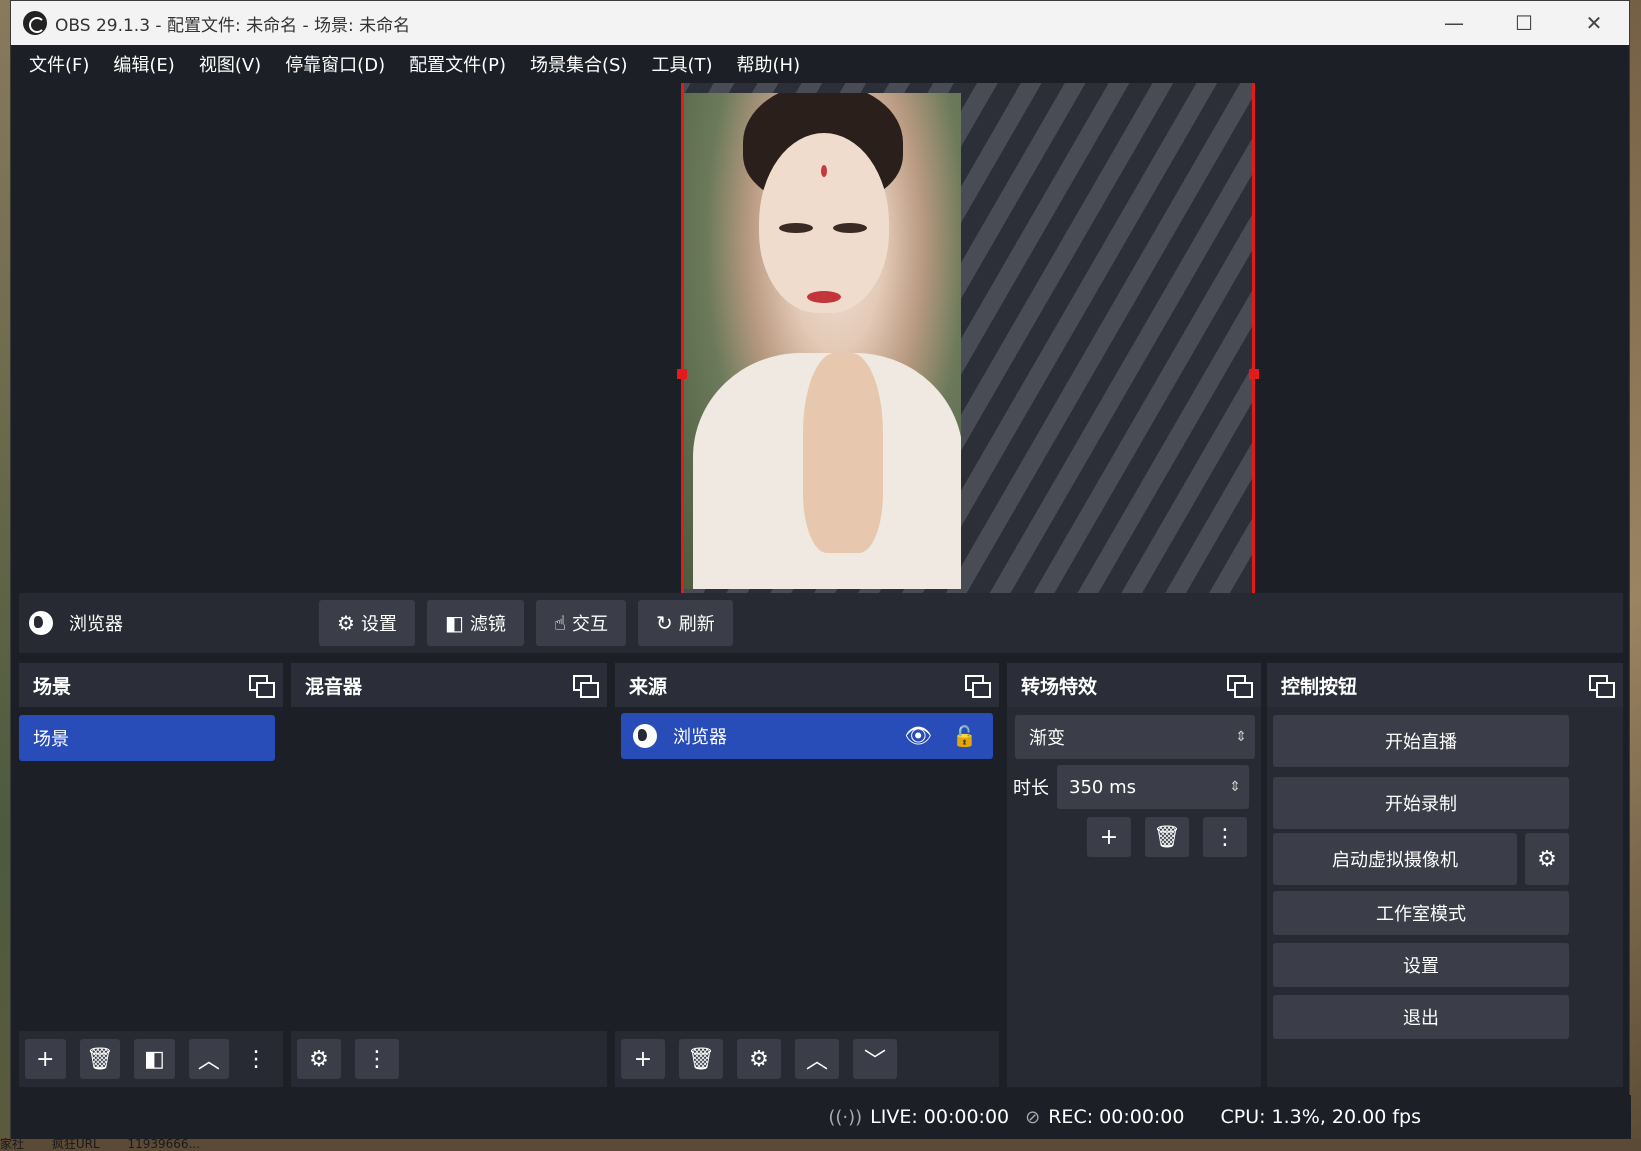 Image resolution: width=1641 pixels, height=1151 pixels. I want to click on source-settings-label: 设置, so click(378, 624).